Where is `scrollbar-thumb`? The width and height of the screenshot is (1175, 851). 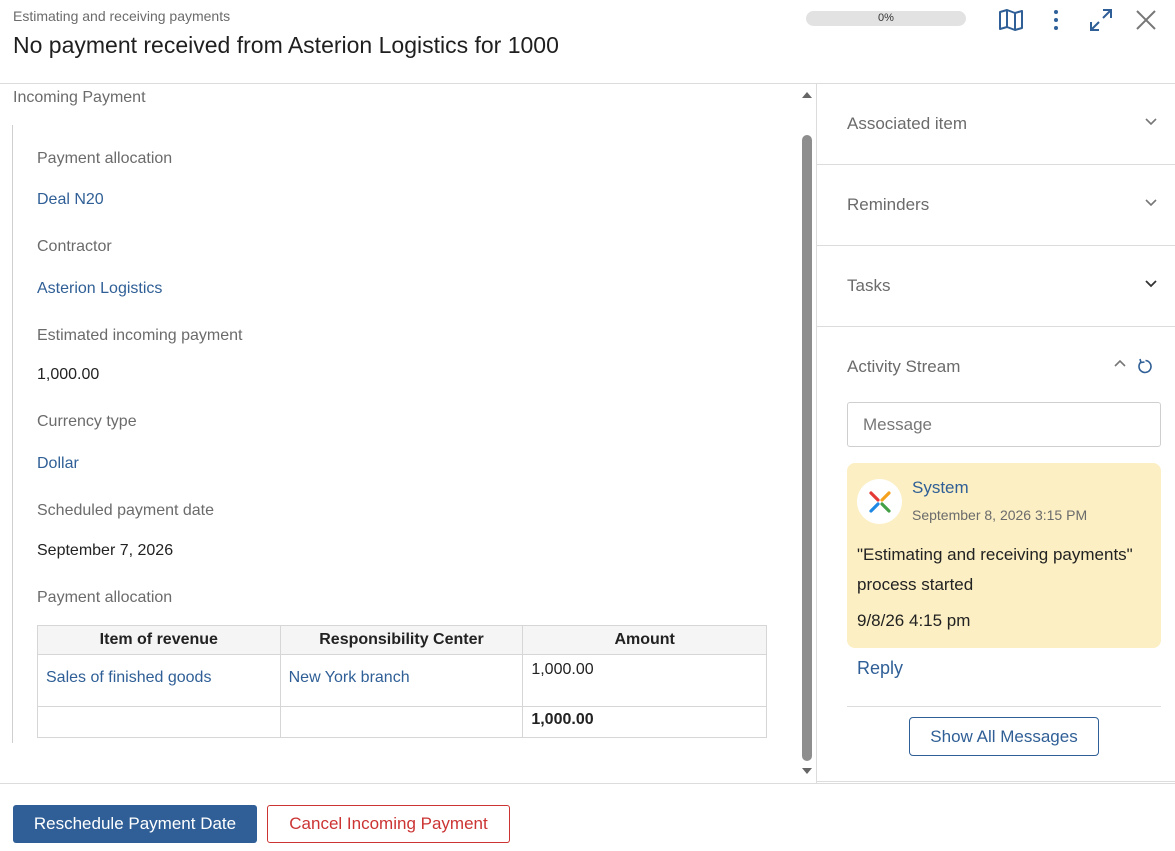 scrollbar-thumb is located at coordinates (807, 448).